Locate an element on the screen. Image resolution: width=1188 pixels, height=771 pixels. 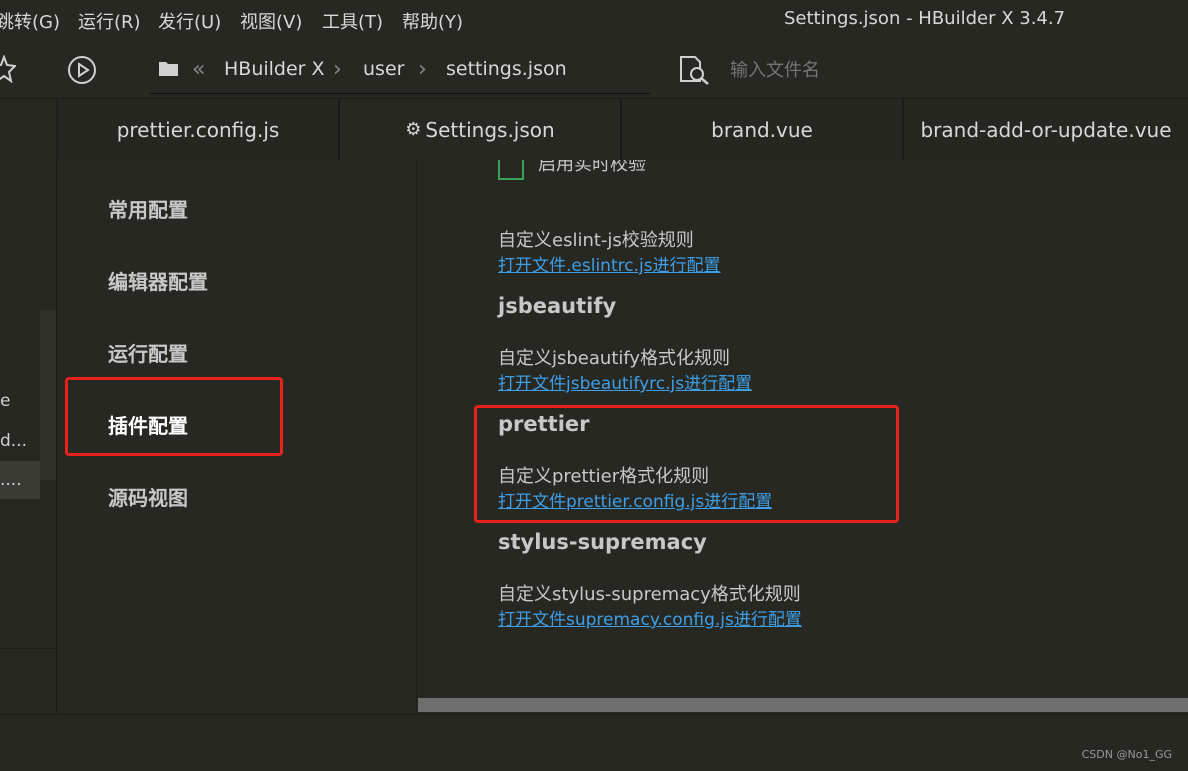
divider is located at coordinates (28, 648).